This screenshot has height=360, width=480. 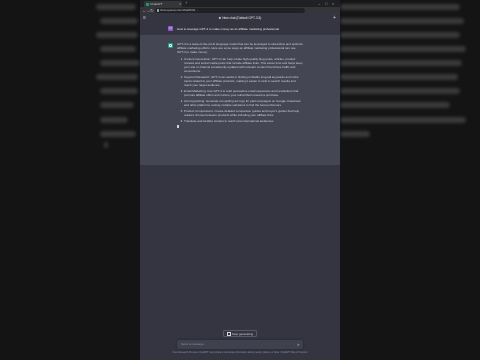 What do you see at coordinates (240, 18) in the screenshot?
I see `chat-title: ✱ New chat (Default GPT-3.5)` at bounding box center [240, 18].